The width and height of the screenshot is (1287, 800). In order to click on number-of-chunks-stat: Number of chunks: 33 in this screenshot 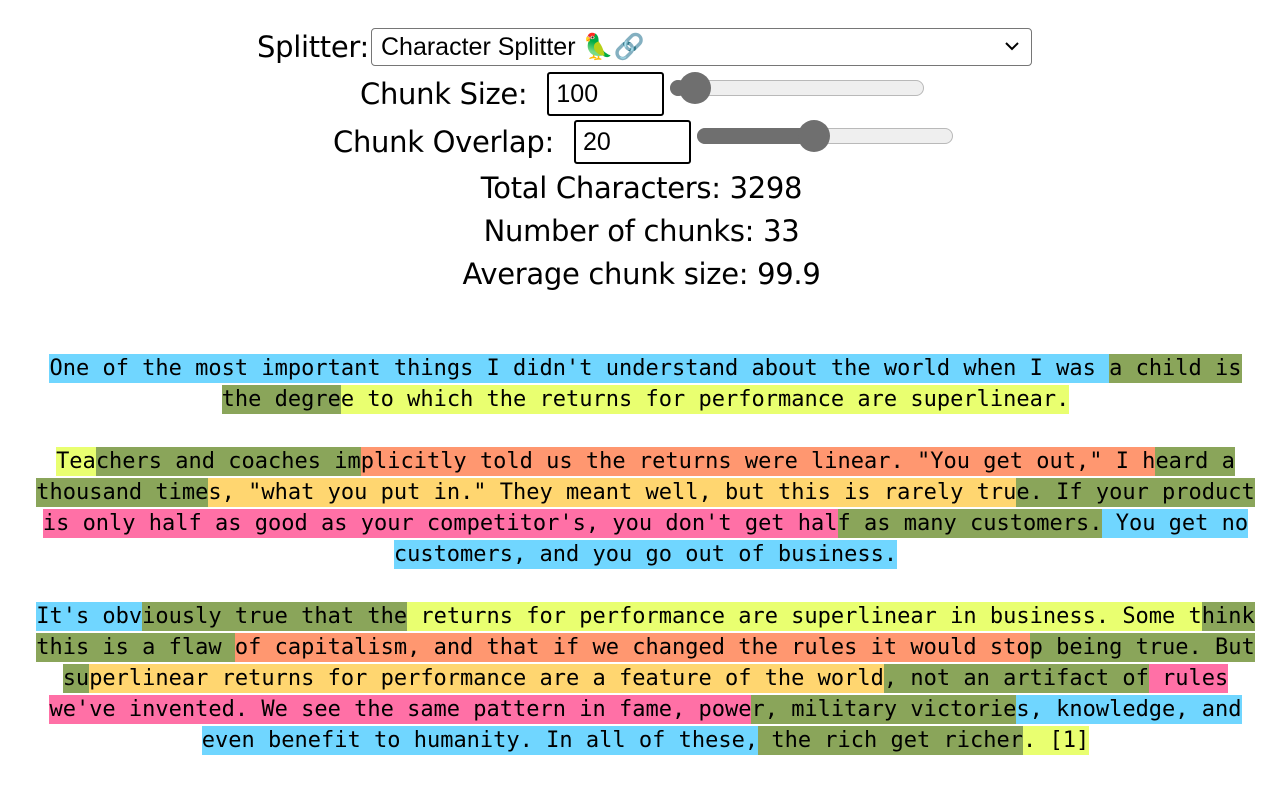, I will do `click(641, 231)`.